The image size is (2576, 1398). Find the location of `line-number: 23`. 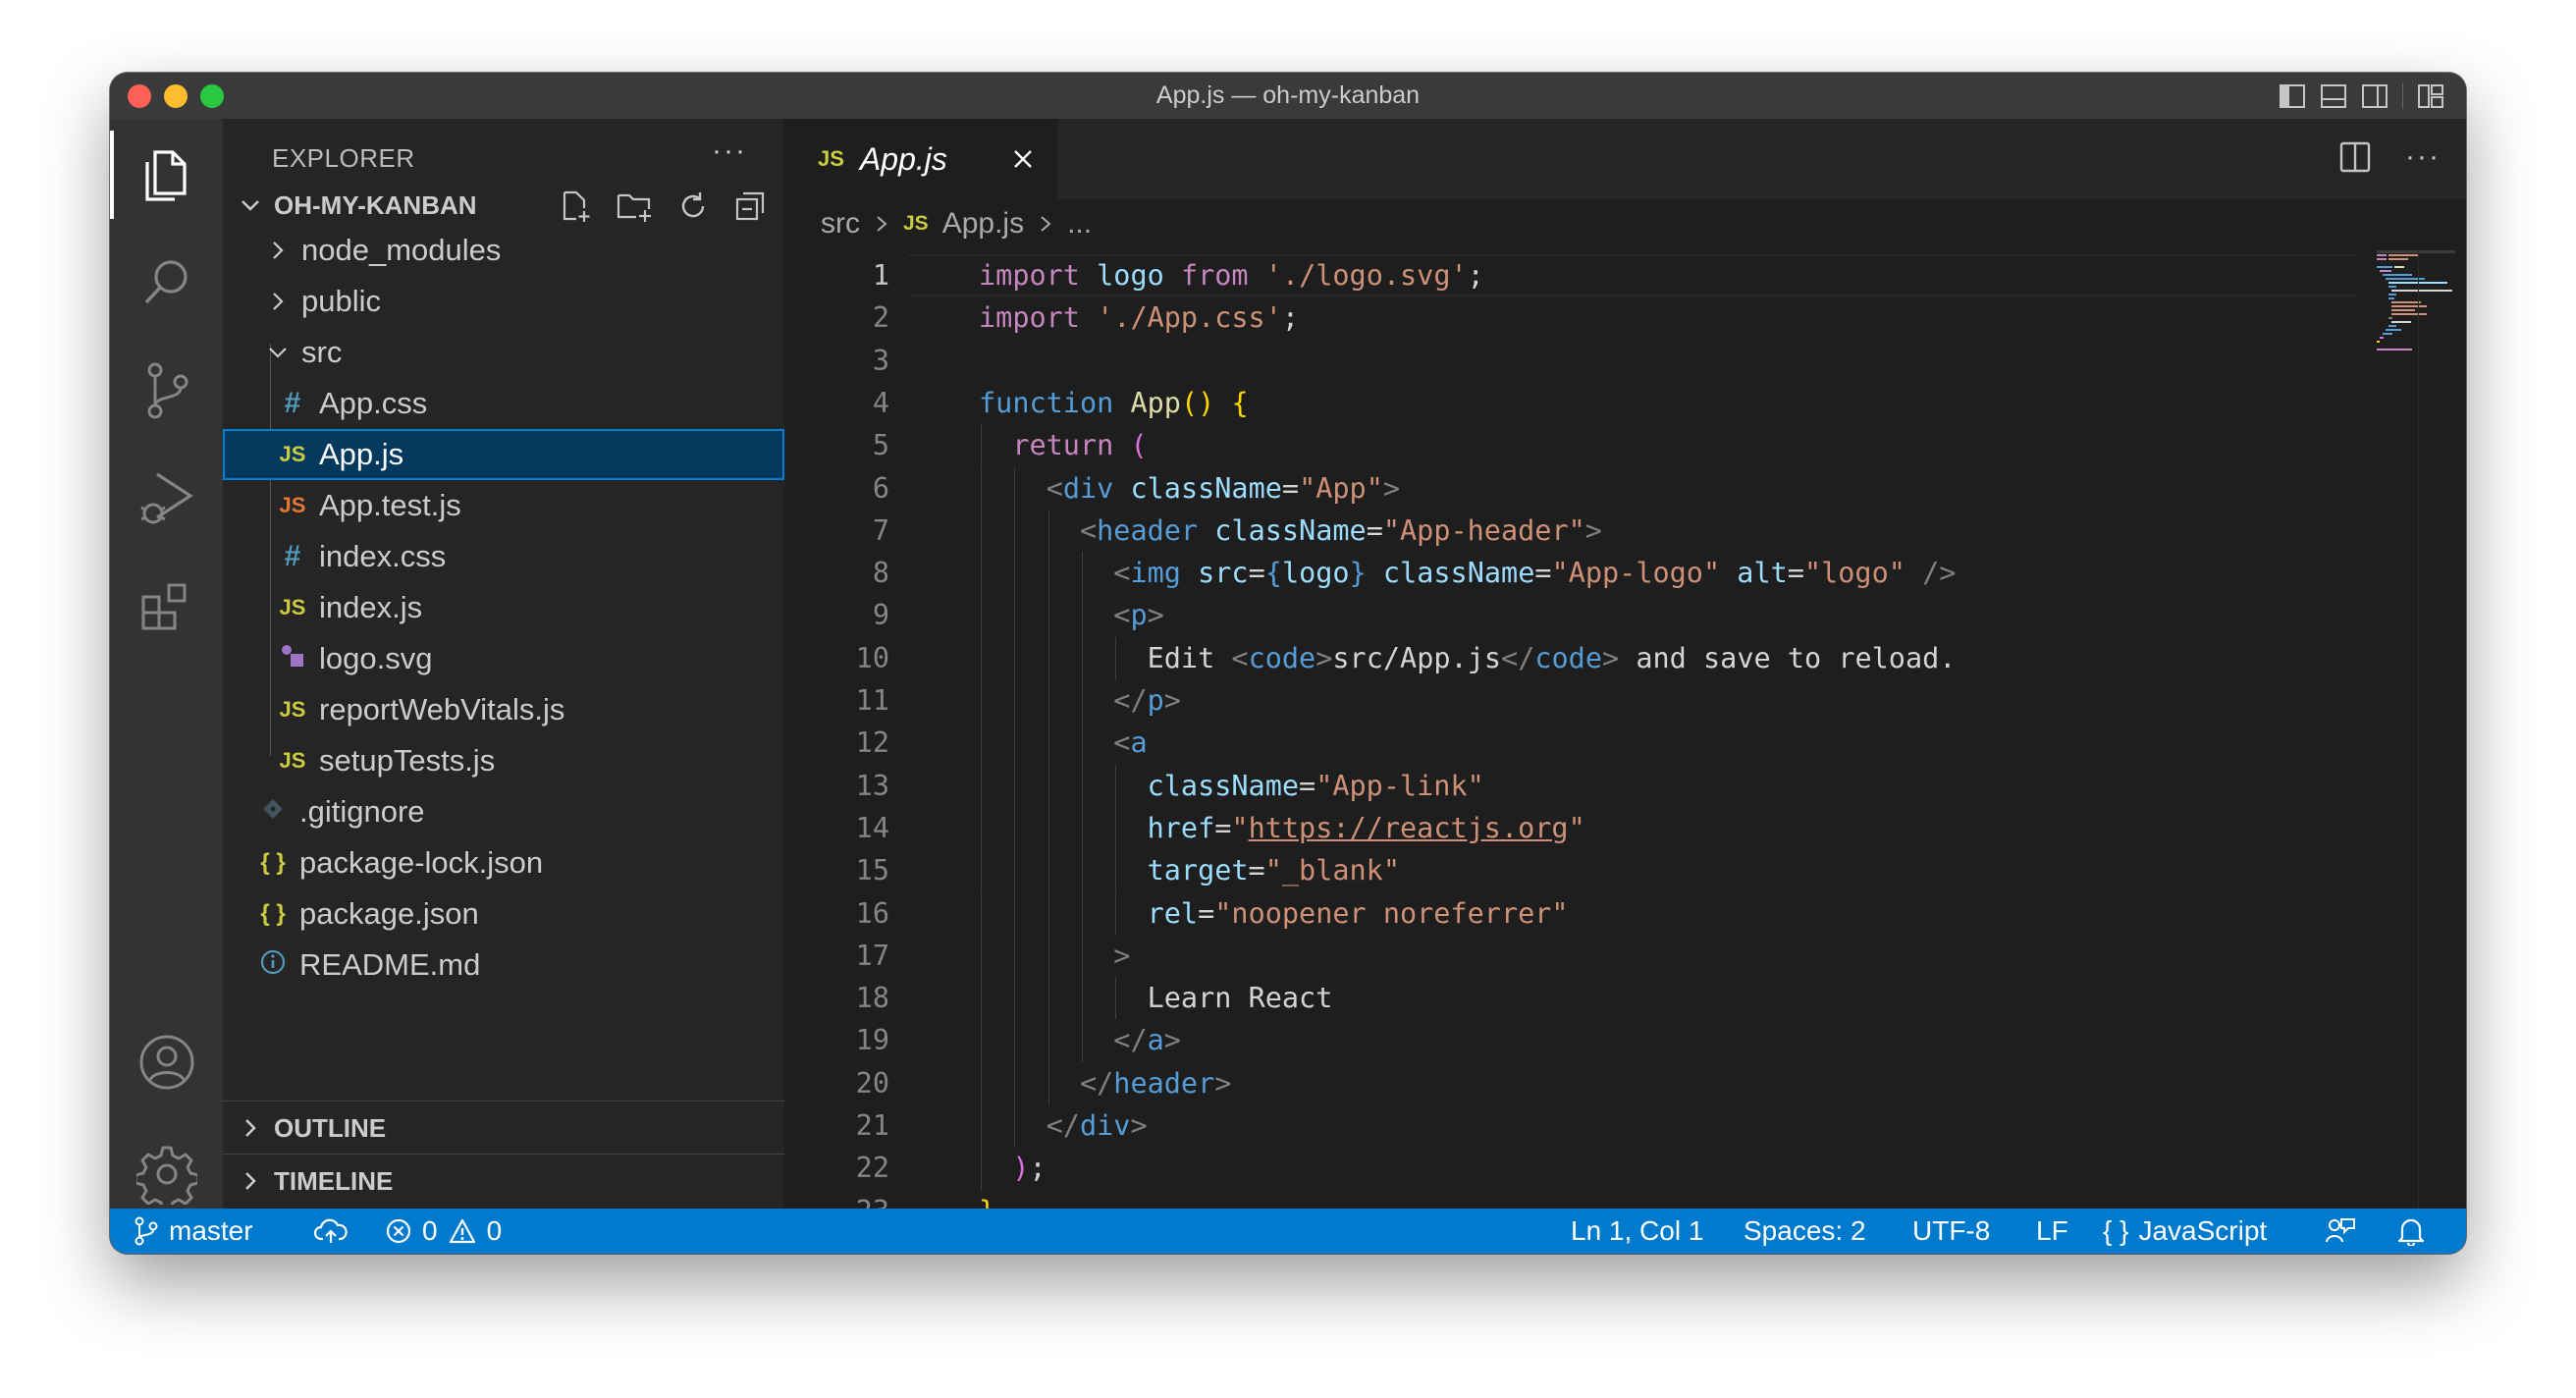

line-number: 23 is located at coordinates (836, 1199).